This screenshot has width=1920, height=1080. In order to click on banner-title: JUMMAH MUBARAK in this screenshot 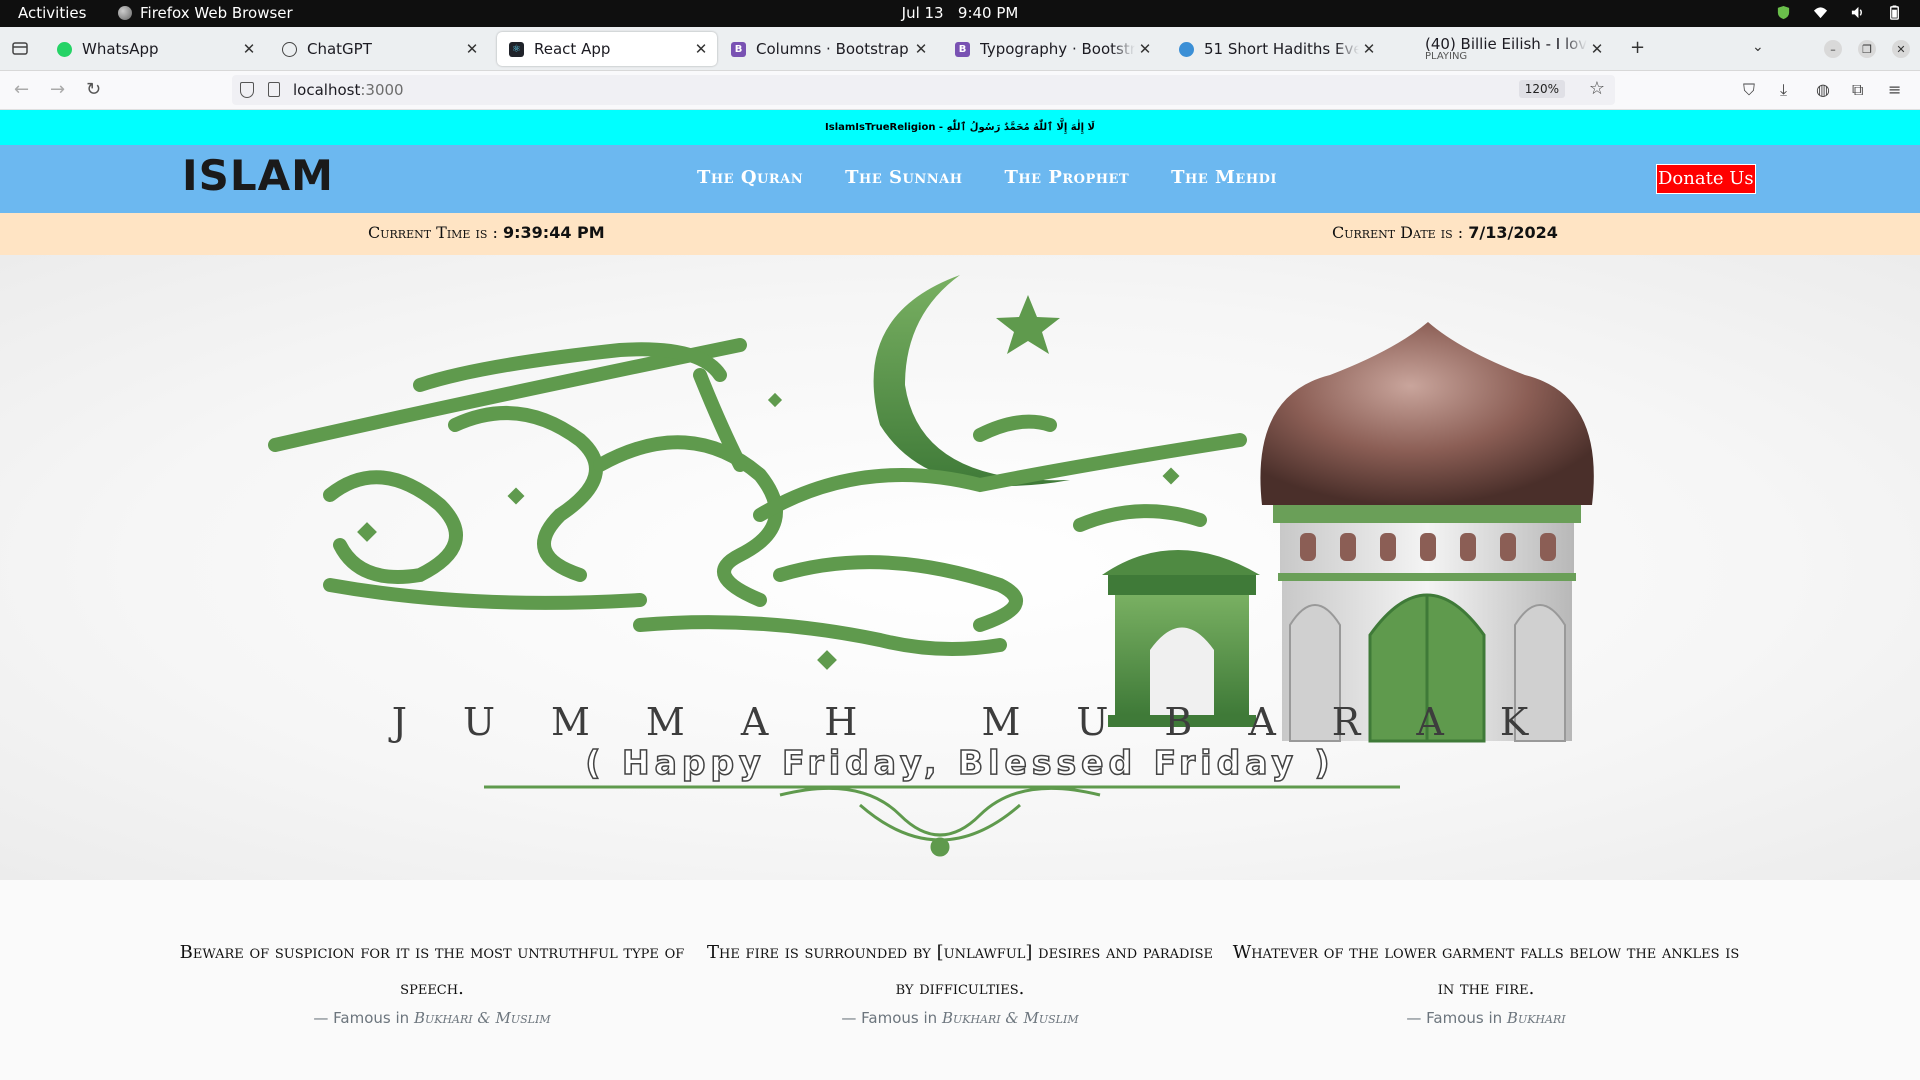, I will do `click(988, 722)`.